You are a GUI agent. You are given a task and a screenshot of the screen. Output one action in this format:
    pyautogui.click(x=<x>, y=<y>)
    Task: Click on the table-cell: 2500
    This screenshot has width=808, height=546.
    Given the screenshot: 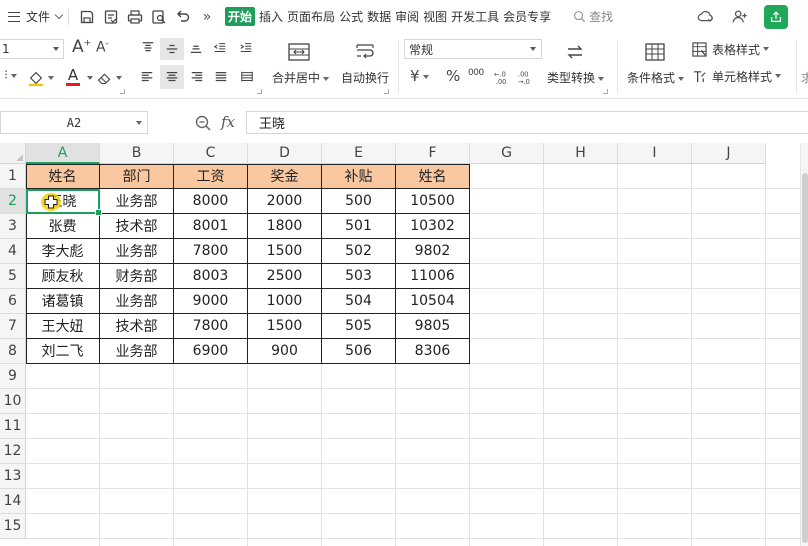 What is the action you would take?
    pyautogui.click(x=285, y=276)
    